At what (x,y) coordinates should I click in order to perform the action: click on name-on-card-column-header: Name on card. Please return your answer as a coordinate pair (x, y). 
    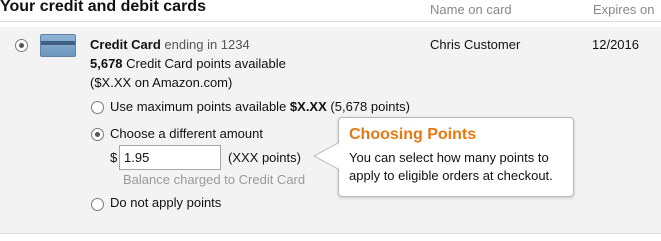
    Looking at the image, I should click on (471, 9).